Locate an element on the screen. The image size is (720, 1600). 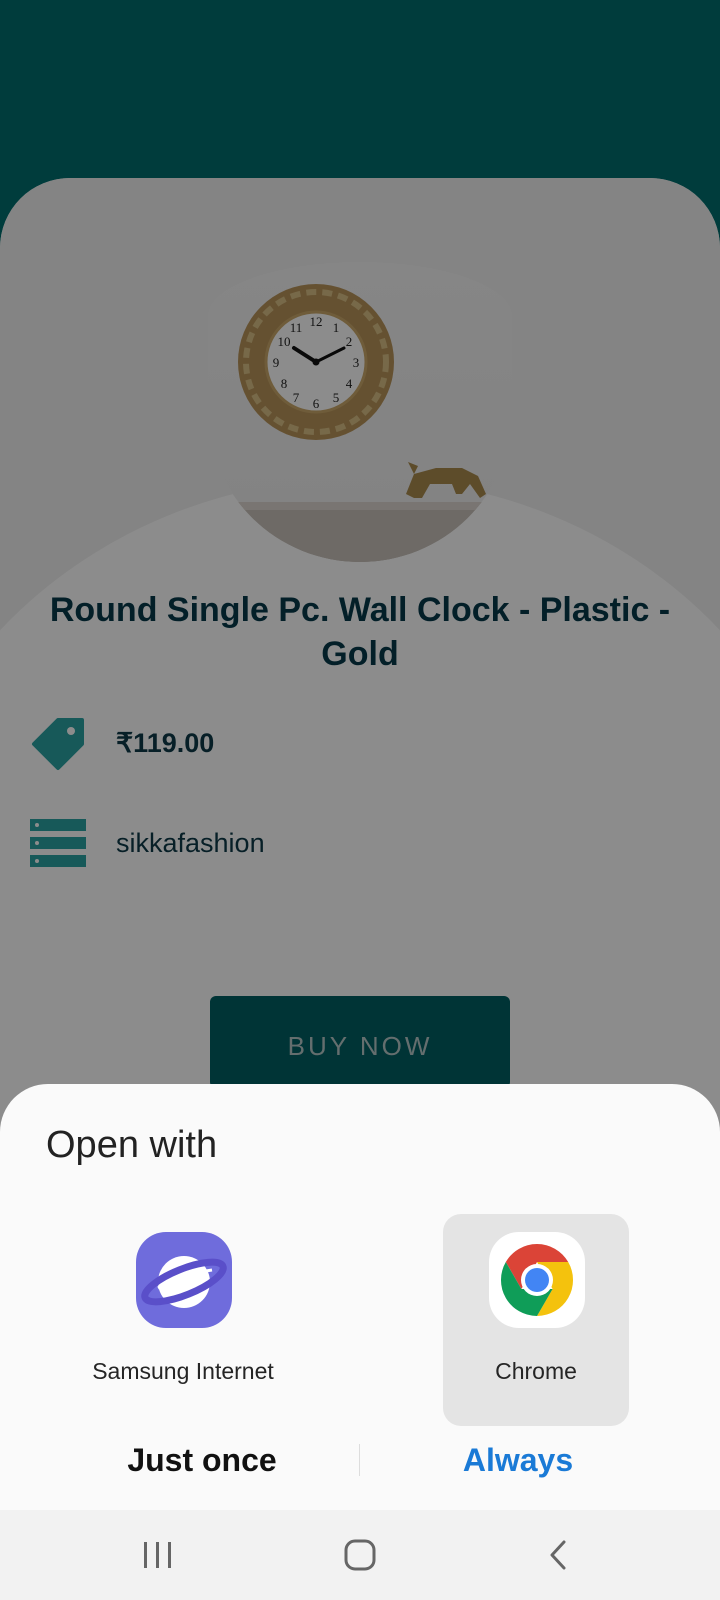
app-option-samsung-internet: Samsung Internet is located at coordinates (183, 1320).